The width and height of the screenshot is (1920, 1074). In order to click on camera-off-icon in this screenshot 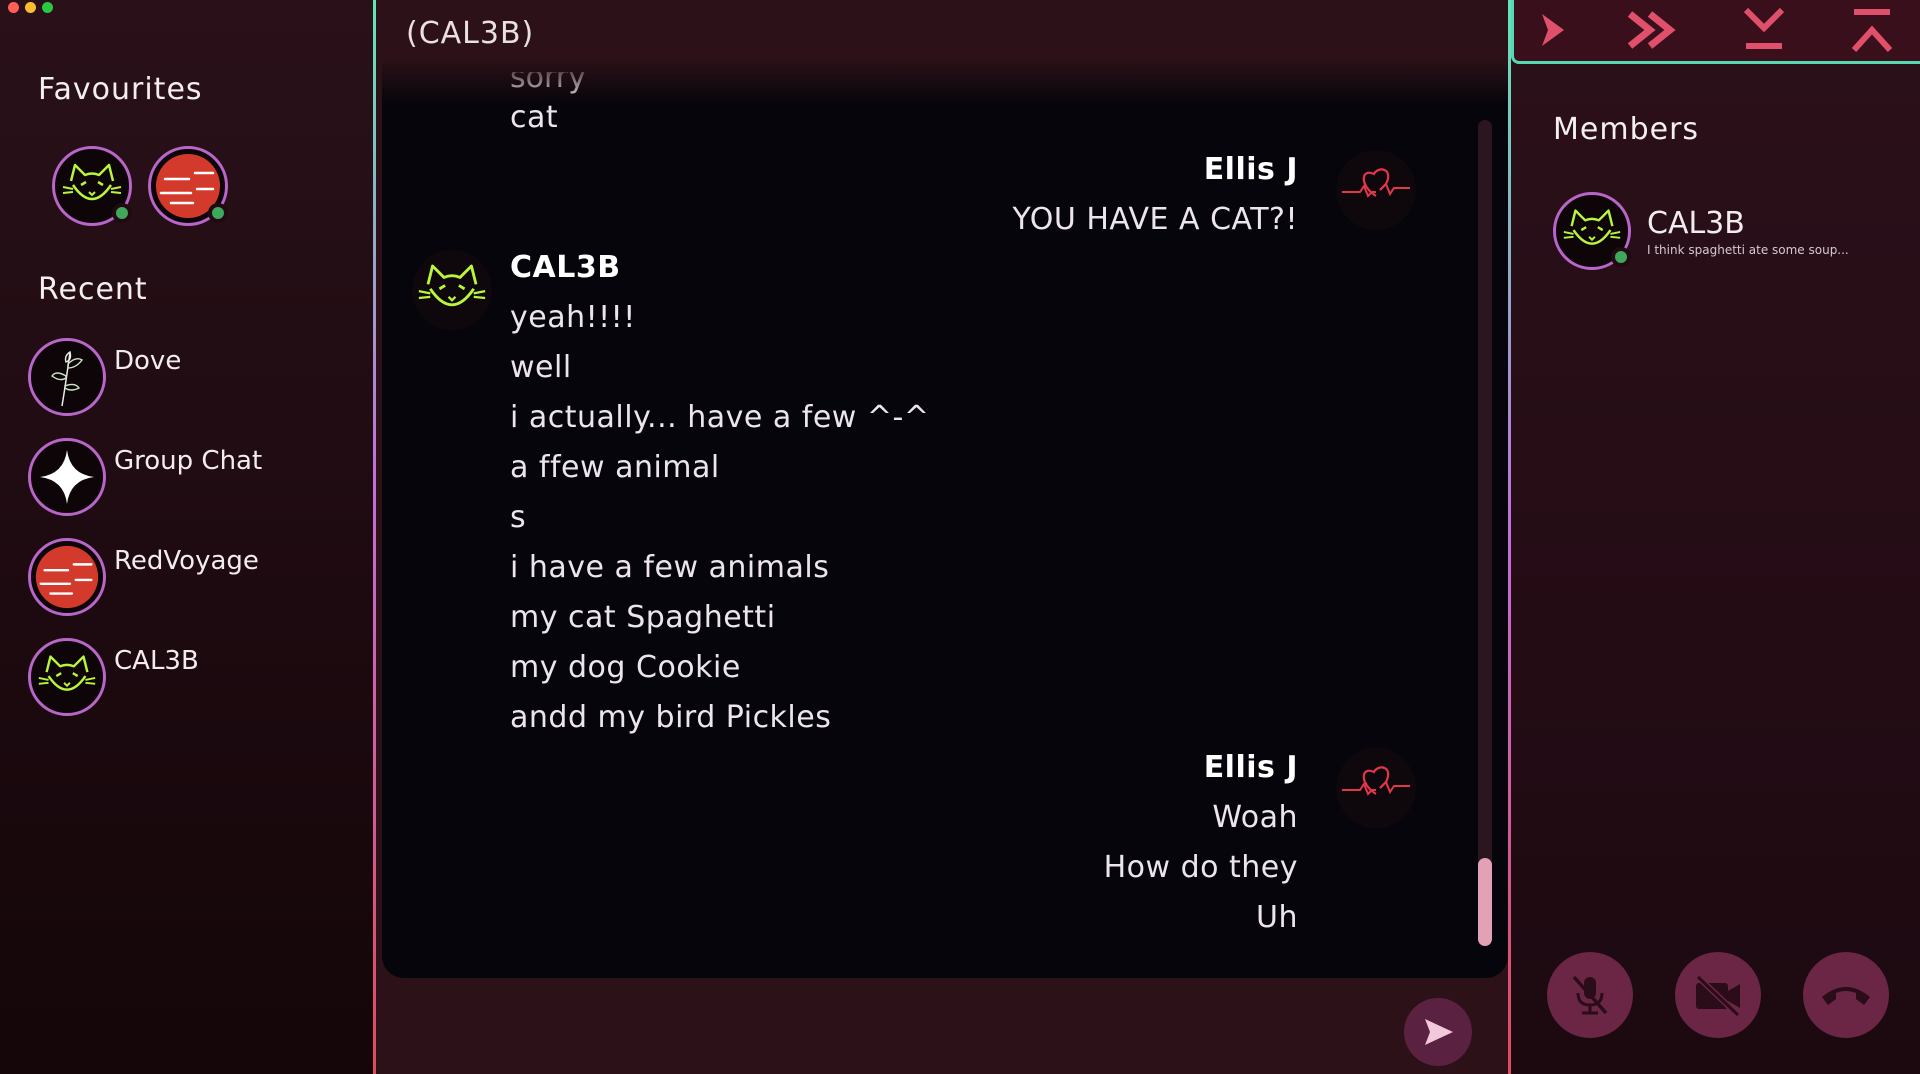, I will do `click(1718, 996)`.